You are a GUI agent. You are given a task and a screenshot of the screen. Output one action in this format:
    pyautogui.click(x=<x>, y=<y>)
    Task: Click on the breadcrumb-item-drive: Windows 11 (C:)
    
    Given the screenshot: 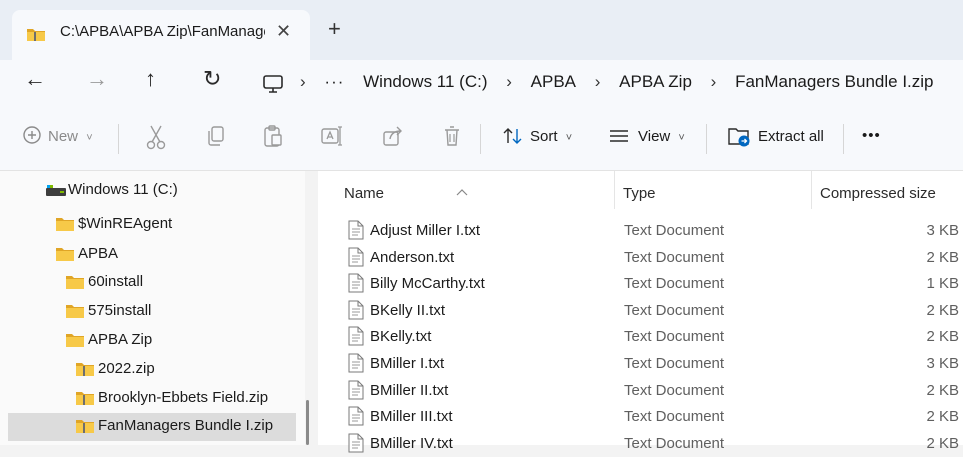 What is the action you would take?
    pyautogui.click(x=425, y=82)
    